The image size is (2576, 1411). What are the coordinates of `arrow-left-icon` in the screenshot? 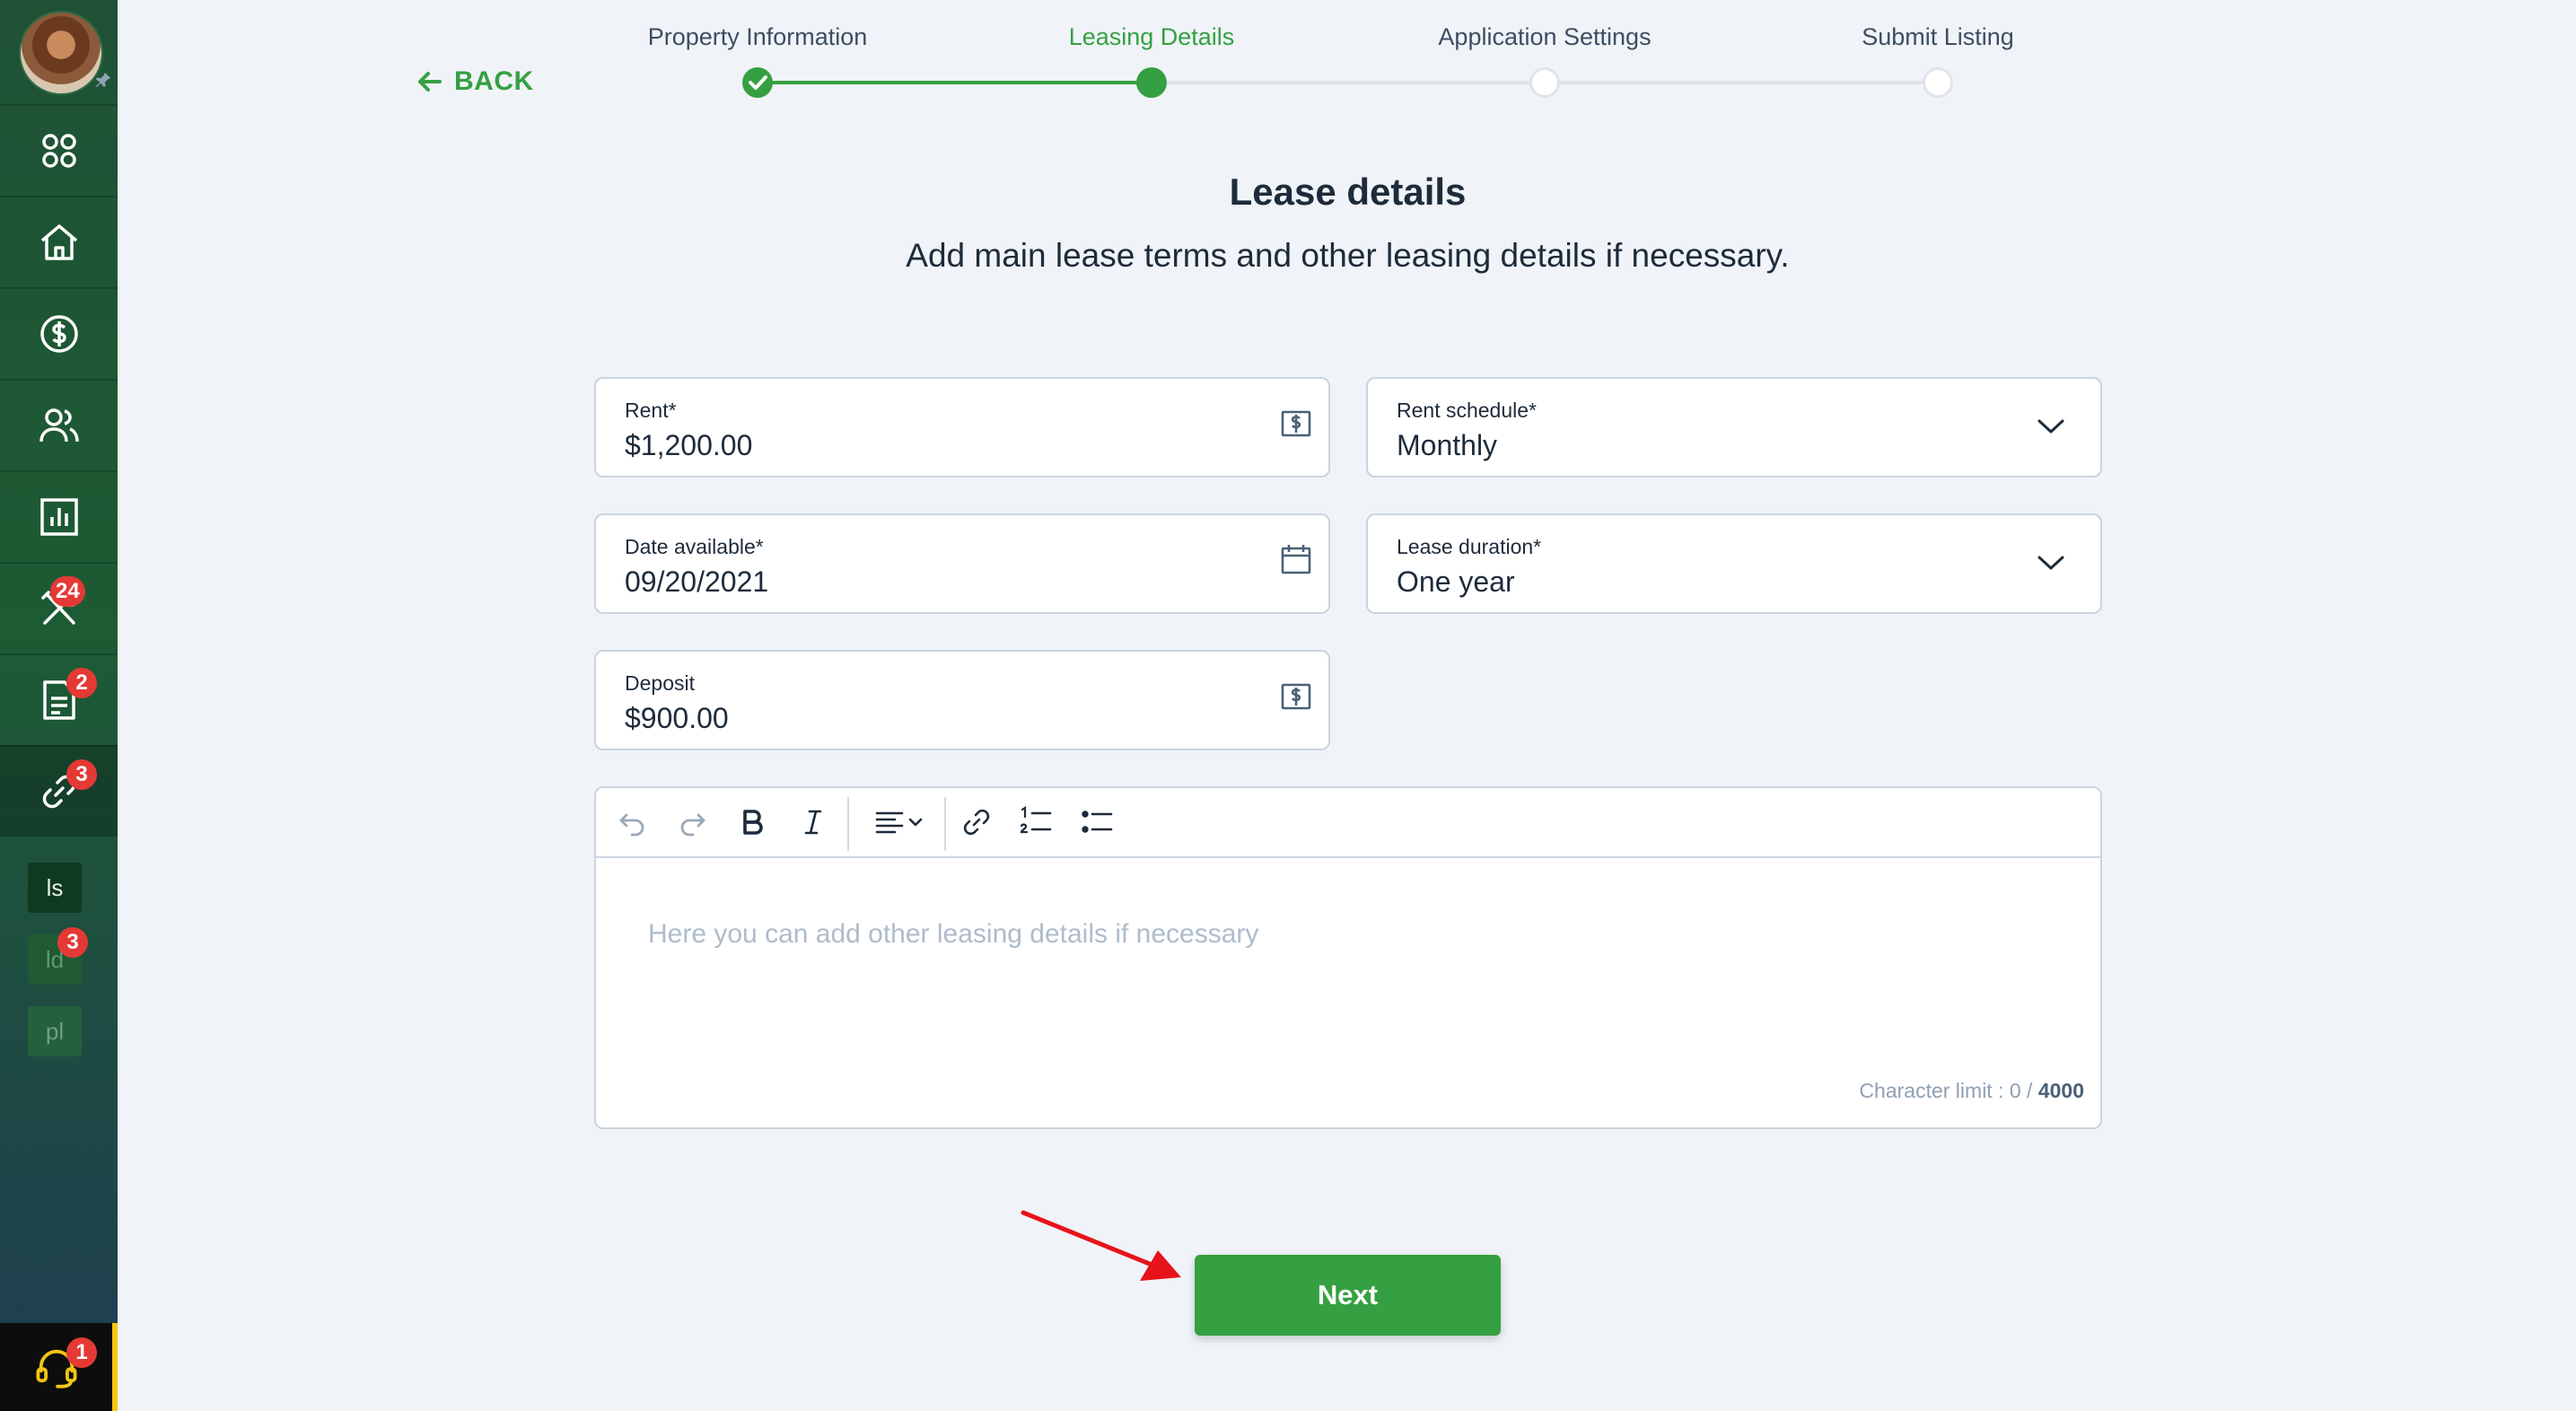 It's located at (430, 82).